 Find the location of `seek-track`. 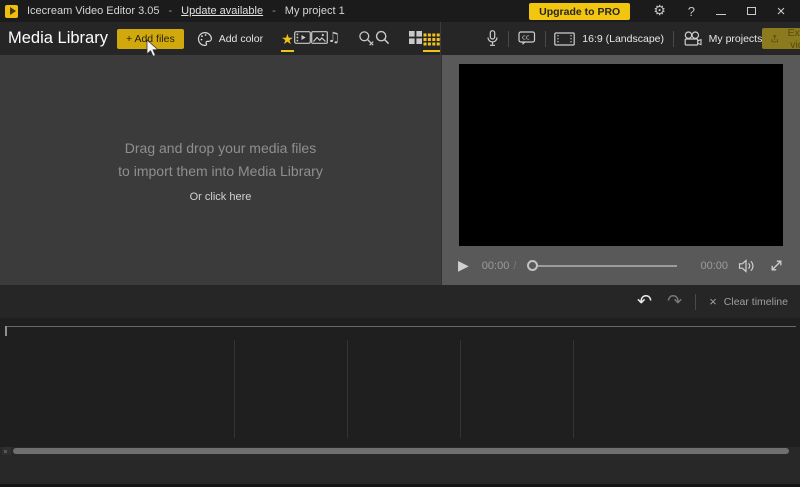

seek-track is located at coordinates (608, 265).